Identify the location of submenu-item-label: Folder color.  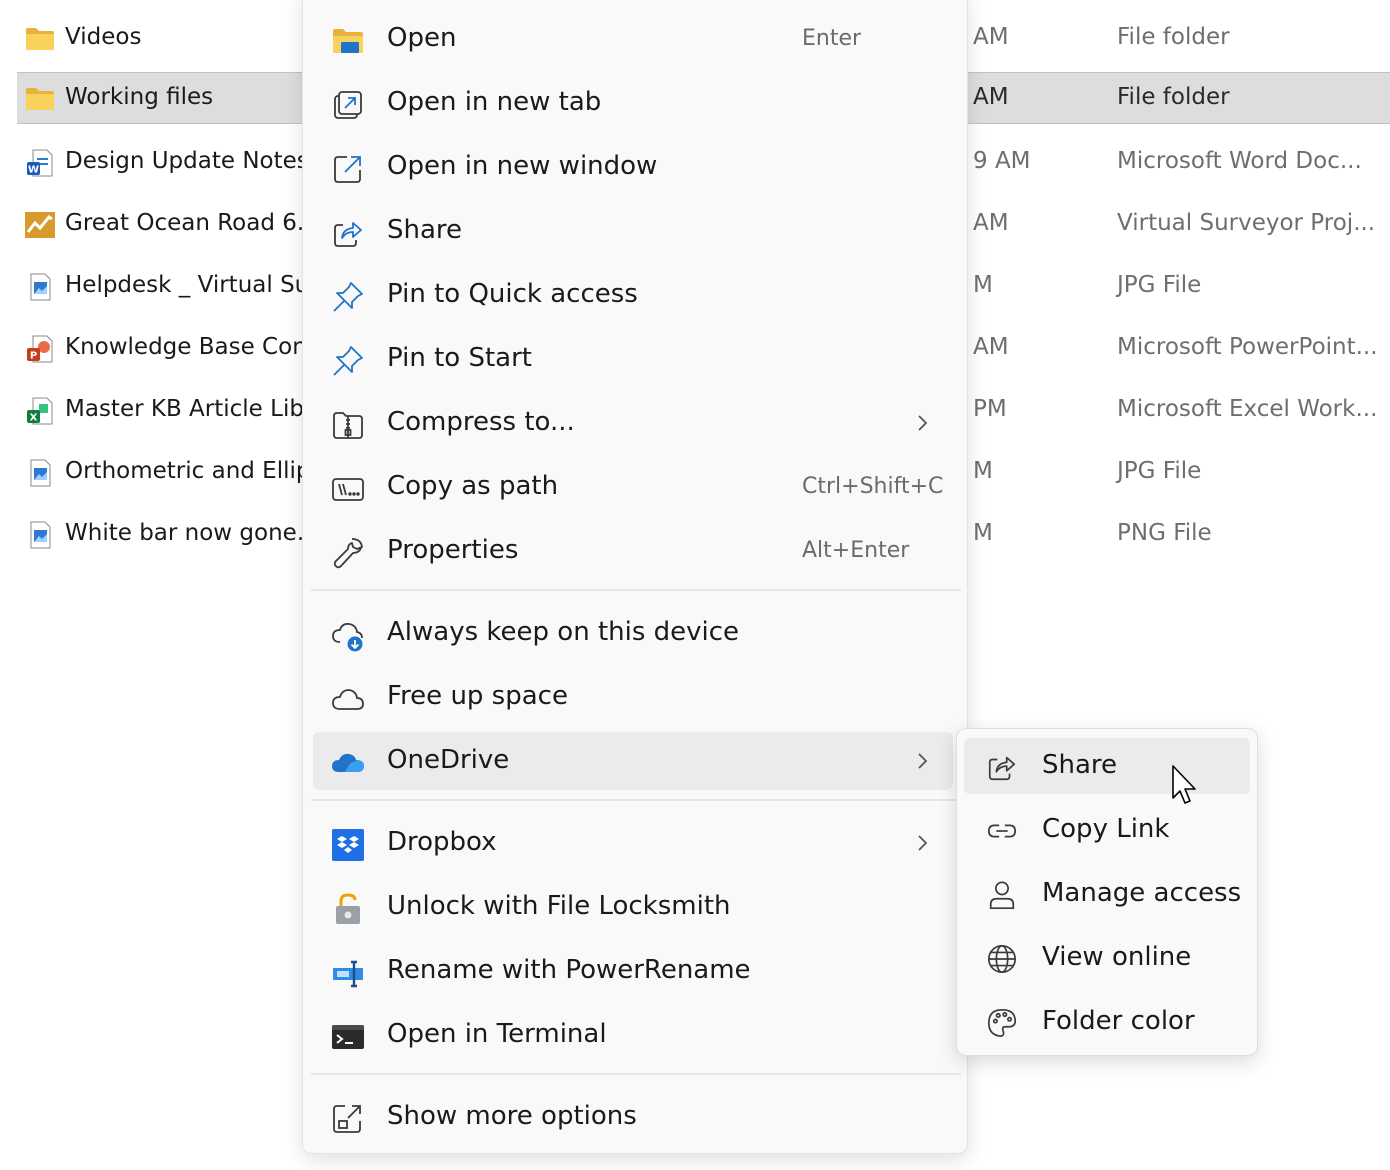
(1118, 1021).